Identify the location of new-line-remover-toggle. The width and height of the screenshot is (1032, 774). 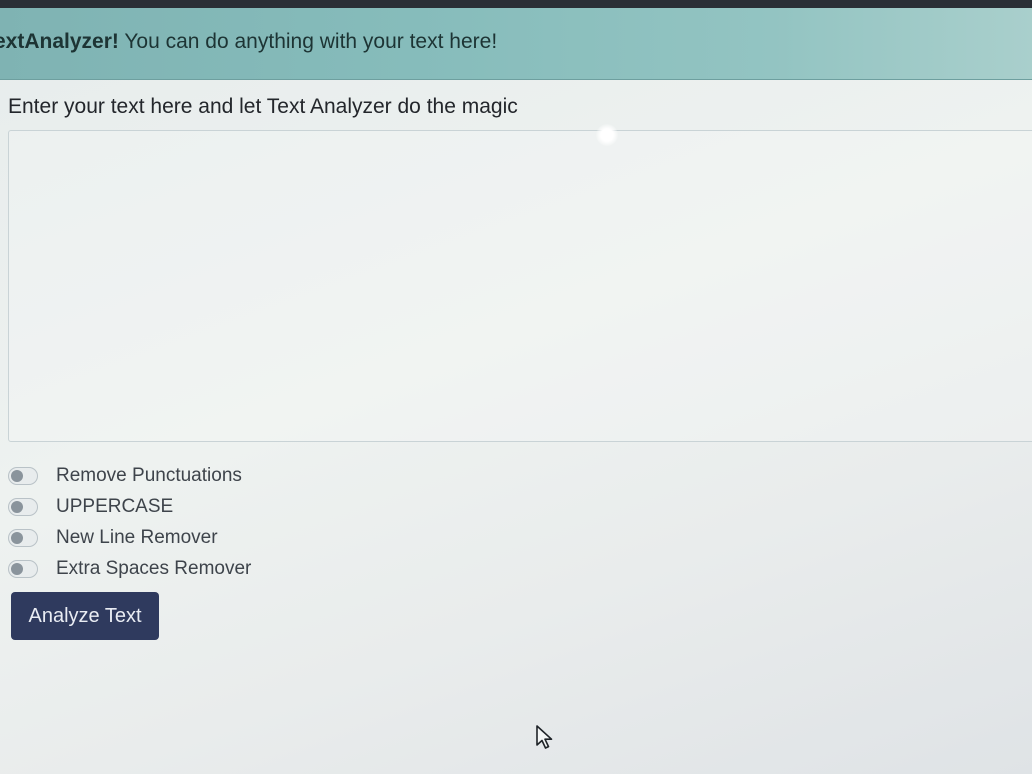
(23, 537).